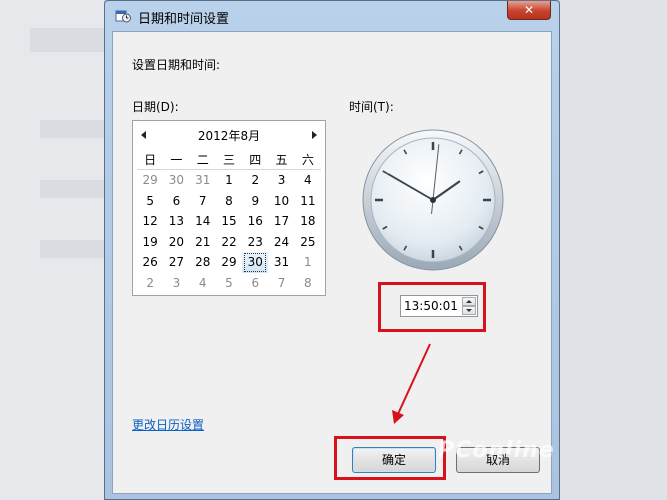 This screenshot has height=500, width=667. I want to click on calendar-month-title: 2012年8月, so click(229, 135).